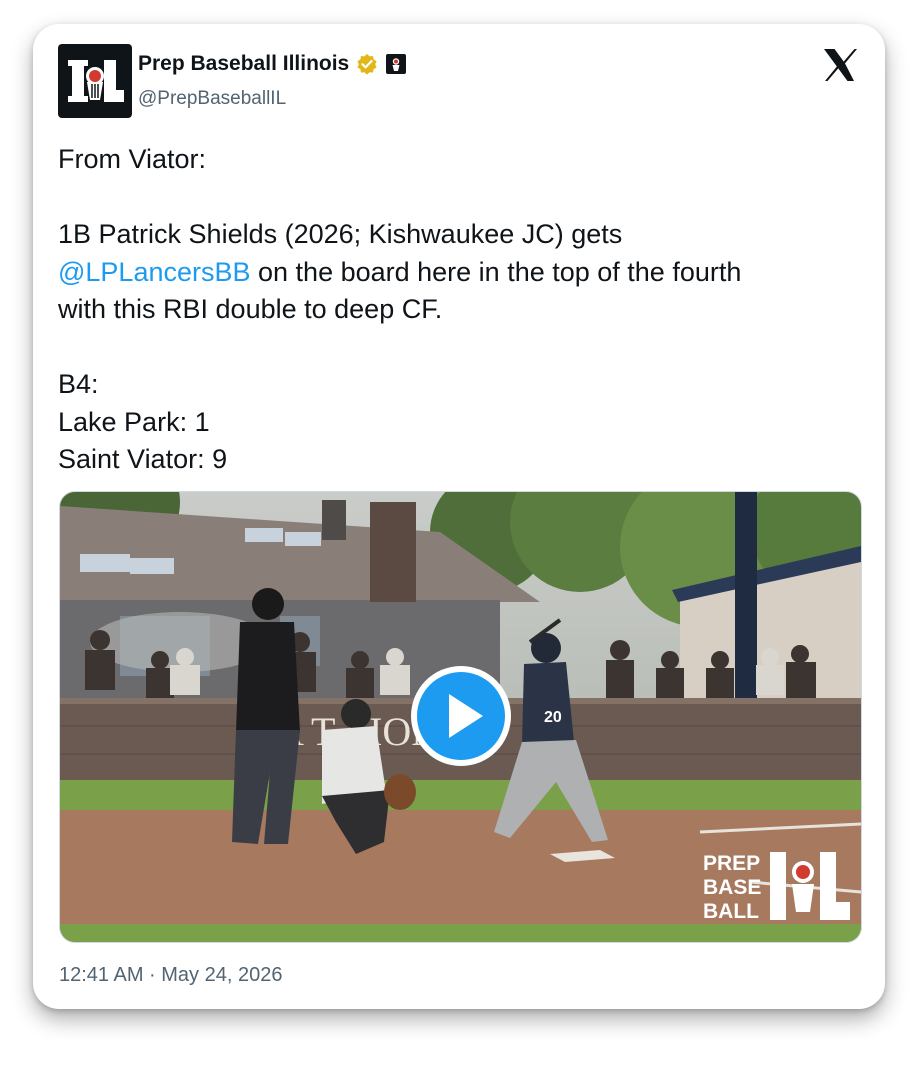 The height and width of the screenshot is (1067, 919). What do you see at coordinates (212, 99) in the screenshot?
I see `account-handle: @PrepBaseballIL` at bounding box center [212, 99].